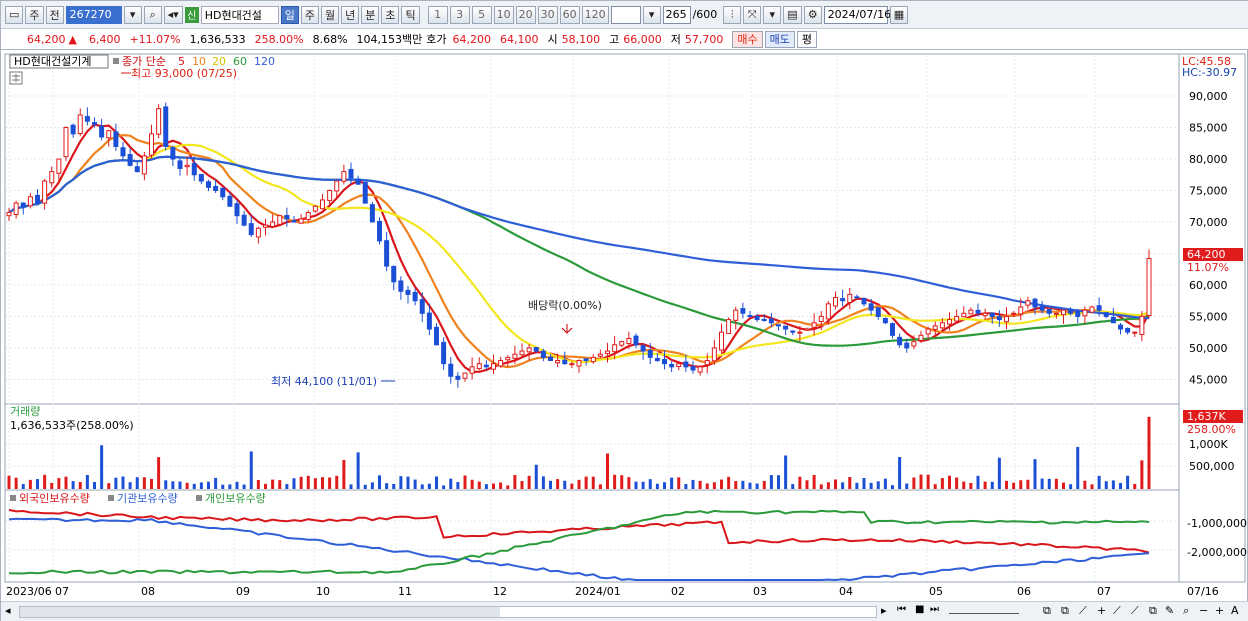  What do you see at coordinates (34, 14) in the screenshot?
I see `period-type-select: 주` at bounding box center [34, 14].